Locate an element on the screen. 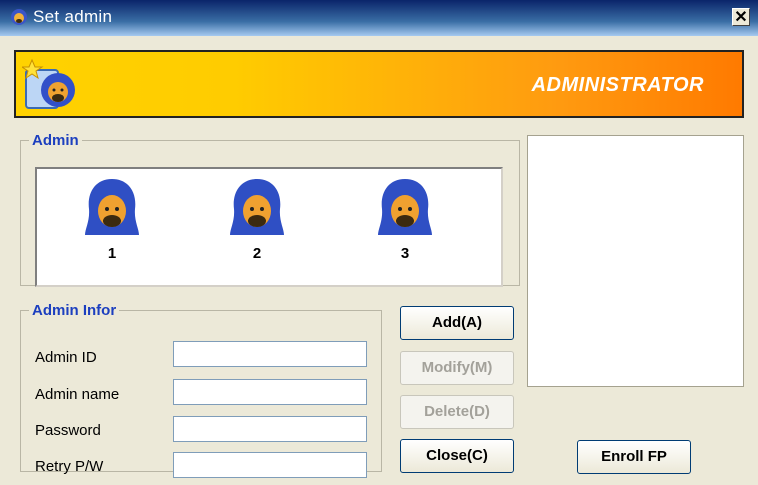 The height and width of the screenshot is (485, 758). admin-id-field is located at coordinates (270, 354).